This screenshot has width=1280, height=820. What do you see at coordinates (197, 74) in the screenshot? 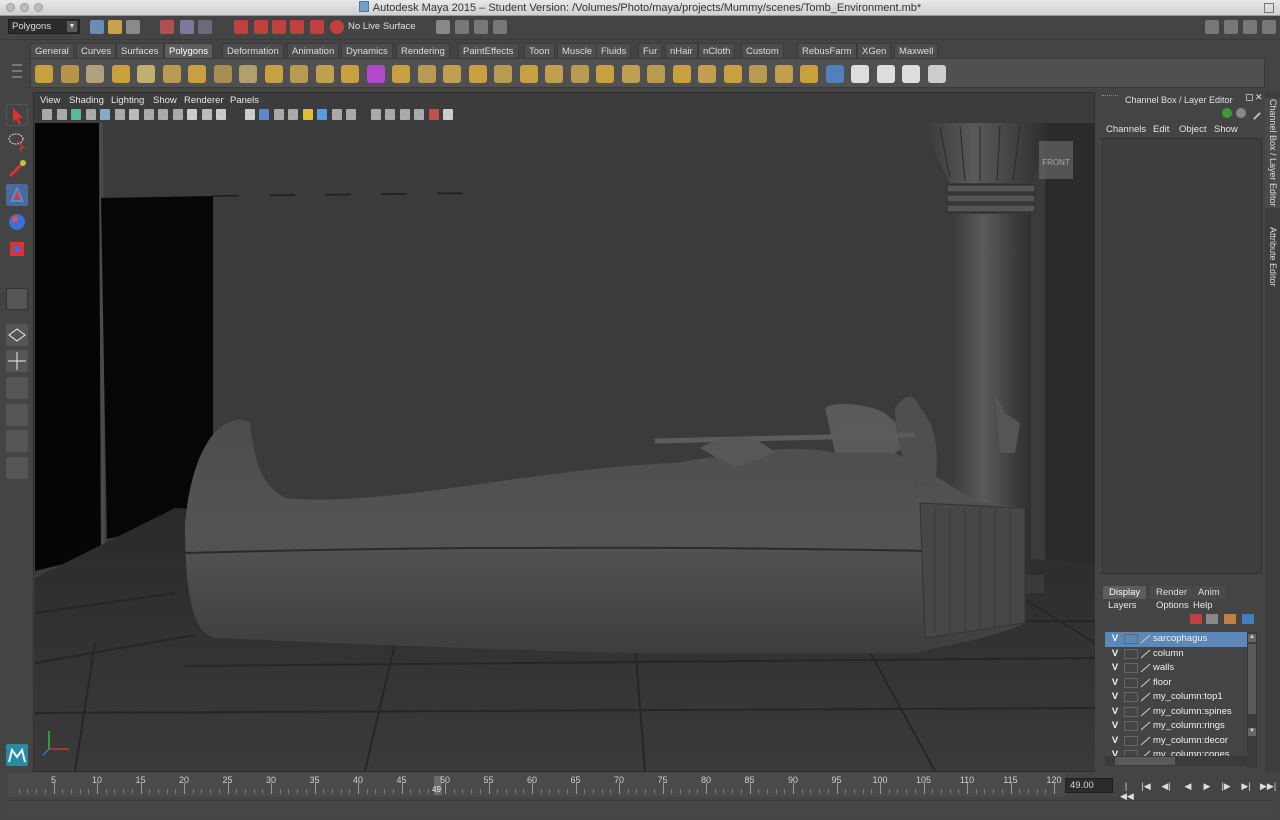
I see `poly-pyramid-icon` at bounding box center [197, 74].